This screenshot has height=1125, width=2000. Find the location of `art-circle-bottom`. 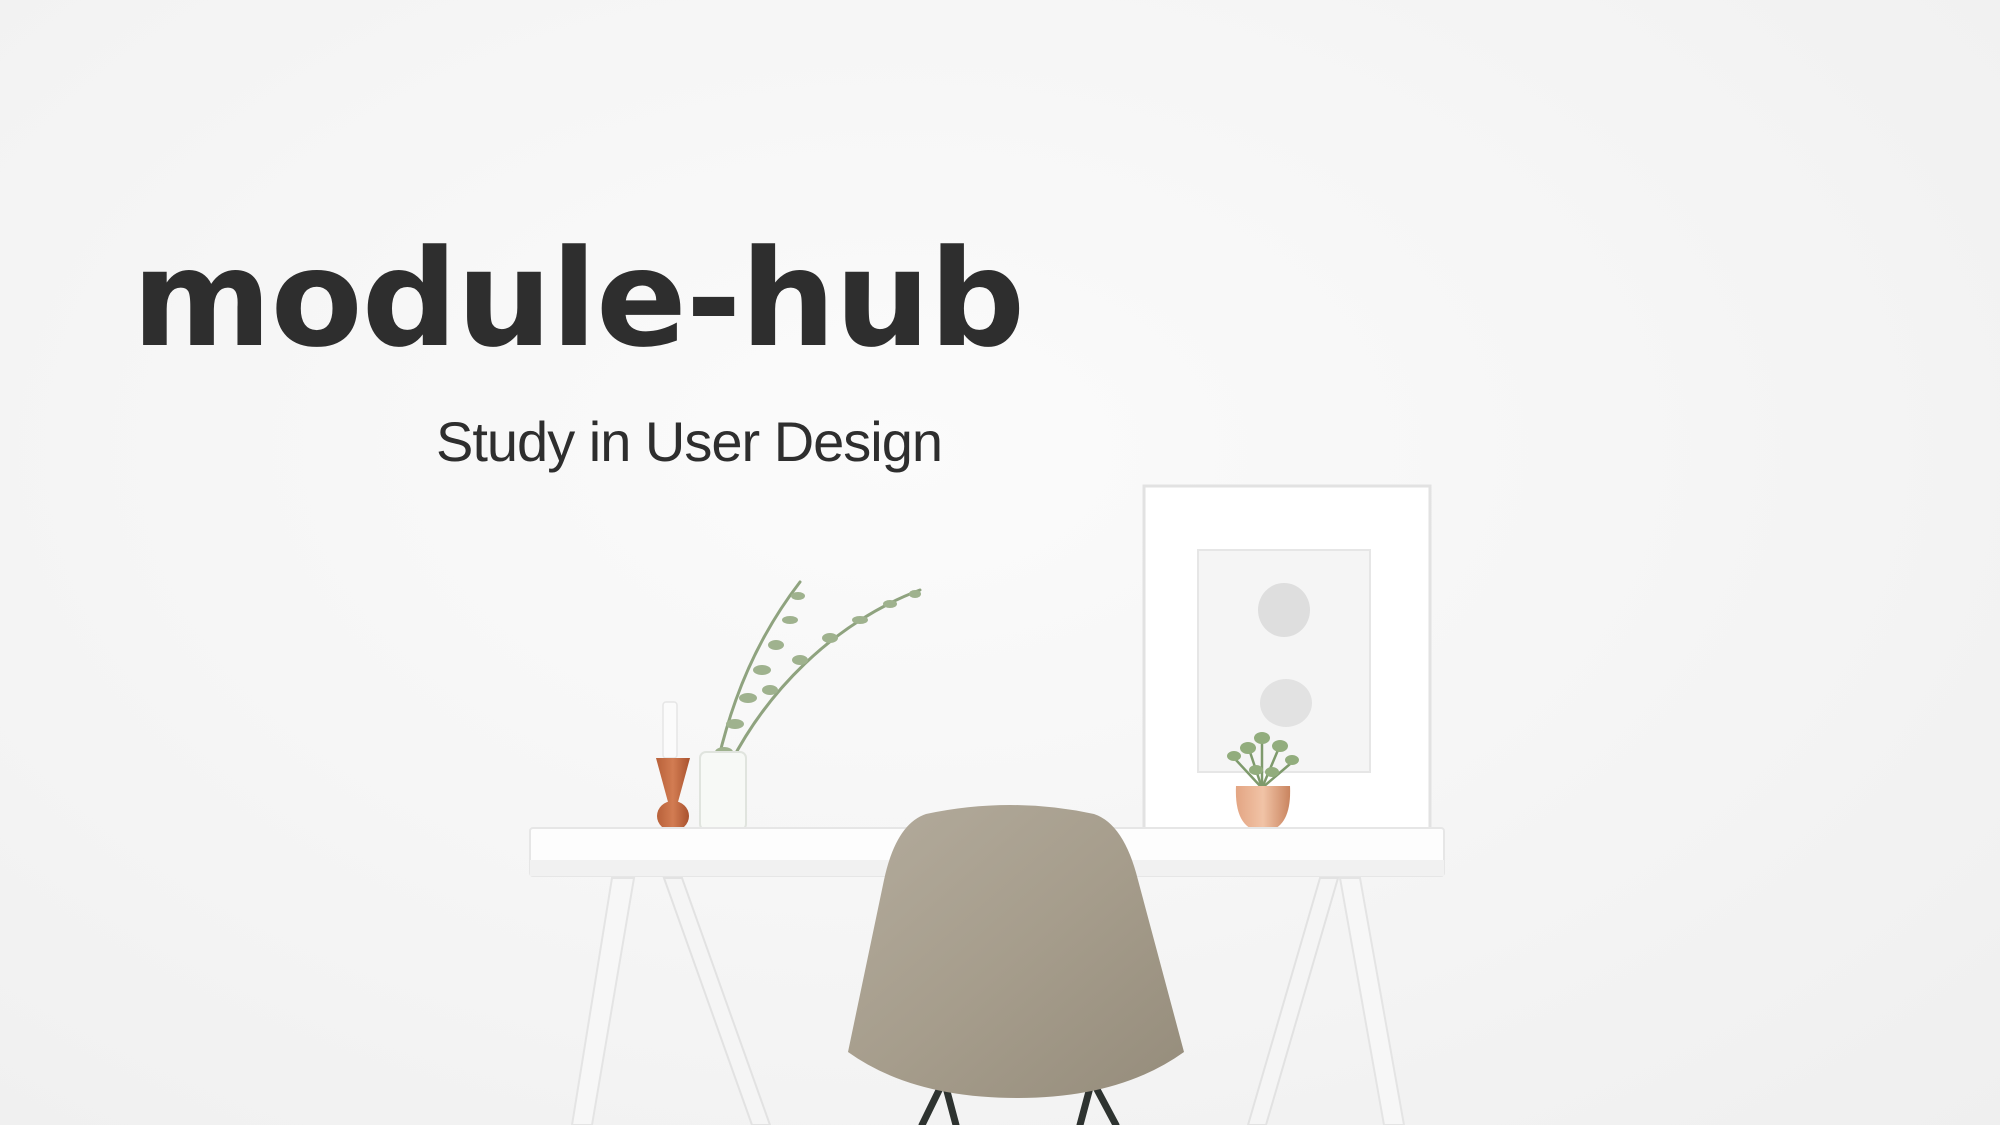

art-circle-bottom is located at coordinates (1286, 703).